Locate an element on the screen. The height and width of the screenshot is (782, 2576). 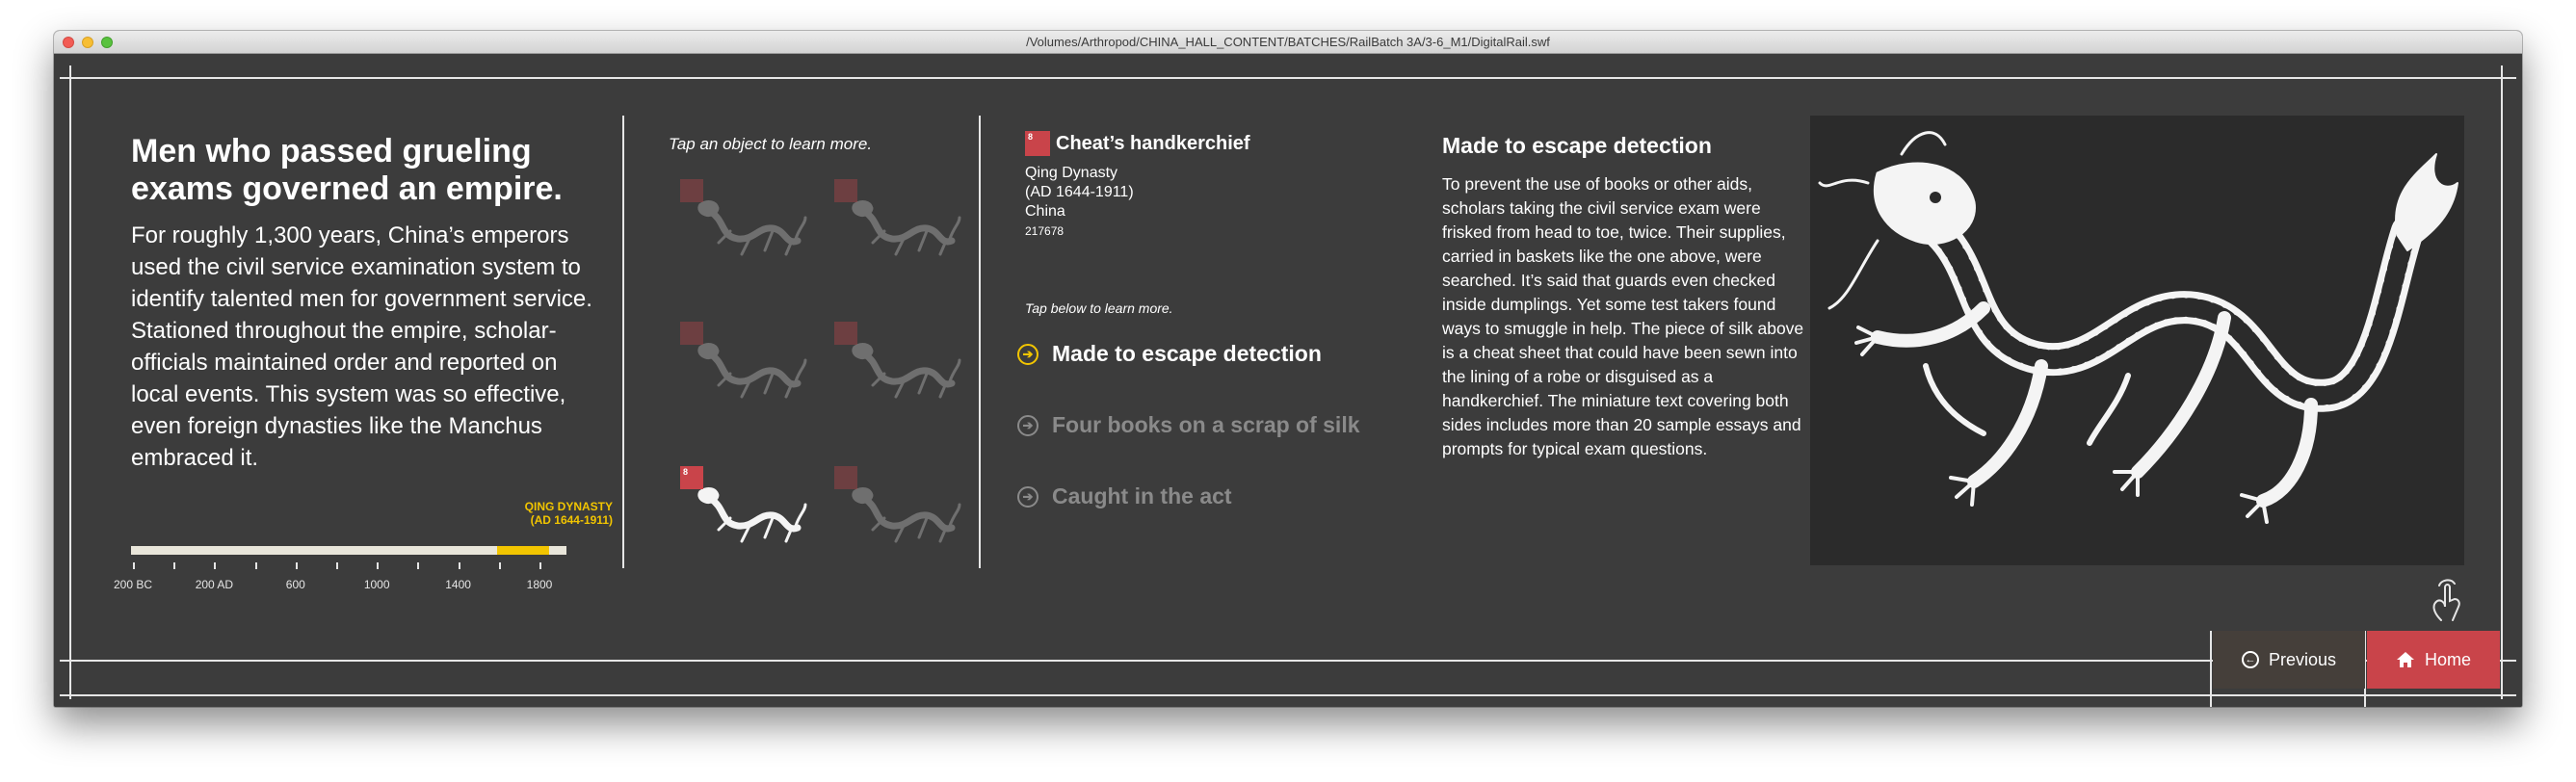
object-number-badge: 8 is located at coordinates (1037, 143).